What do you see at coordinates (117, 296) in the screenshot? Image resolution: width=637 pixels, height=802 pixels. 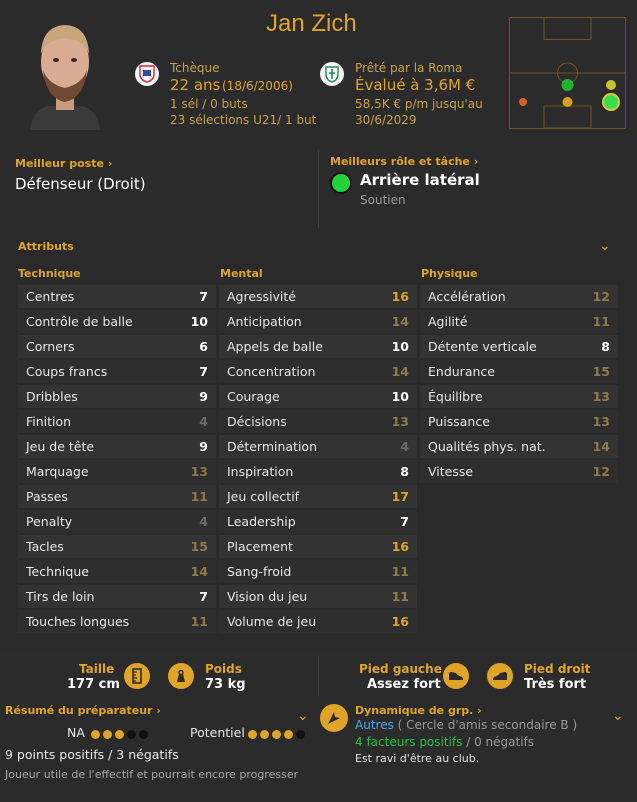 I see `attribute-row: Centres 7` at bounding box center [117, 296].